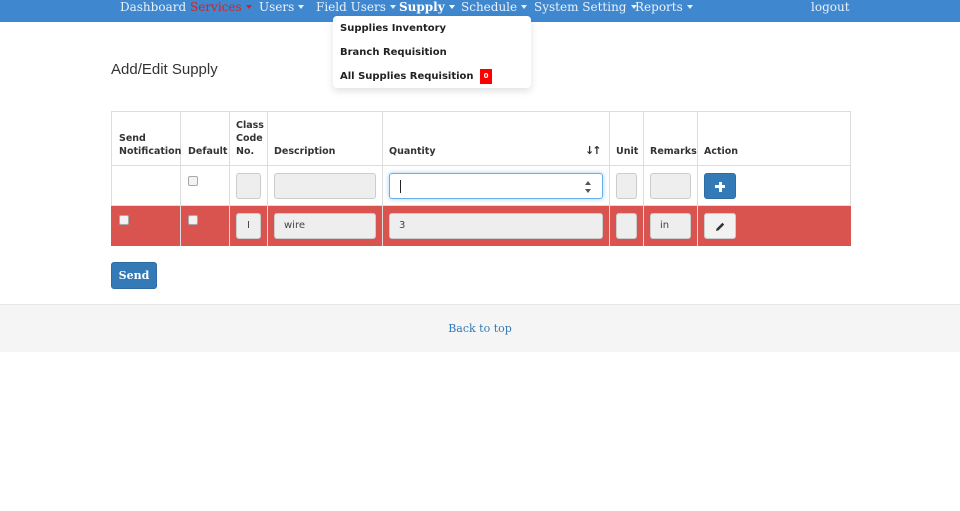 This screenshot has width=960, height=511. What do you see at coordinates (153, 7) in the screenshot?
I see `nav-dashboard-label: Dashboard` at bounding box center [153, 7].